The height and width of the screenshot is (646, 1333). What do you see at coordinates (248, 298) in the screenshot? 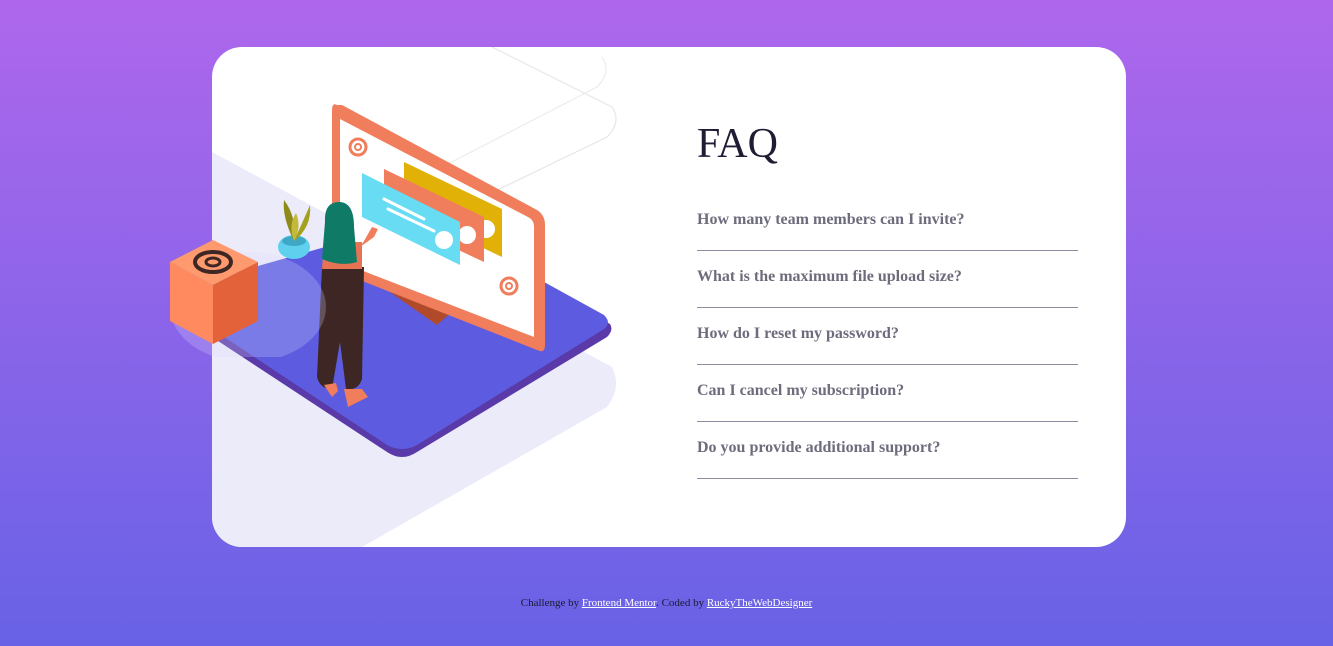
I see `cube-illustration` at bounding box center [248, 298].